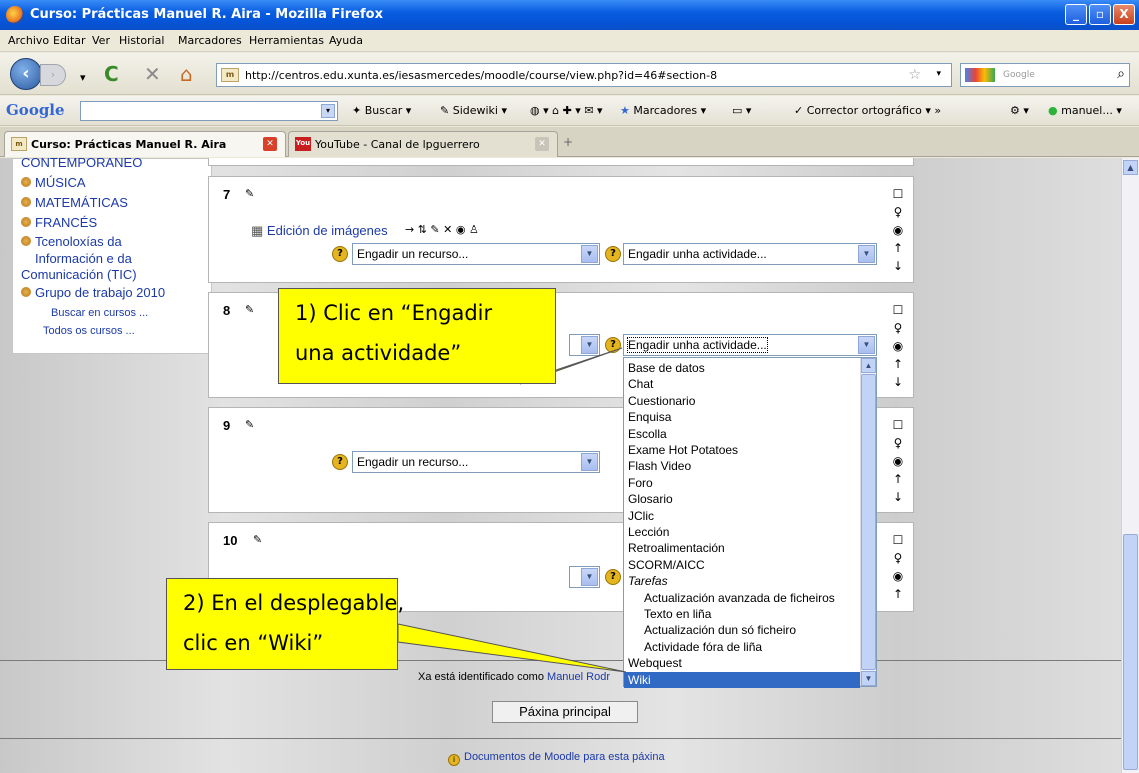  Describe the element at coordinates (739, 598) in the screenshot. I see `dropdown-option: Actualización avanzada de ficheiros` at that location.